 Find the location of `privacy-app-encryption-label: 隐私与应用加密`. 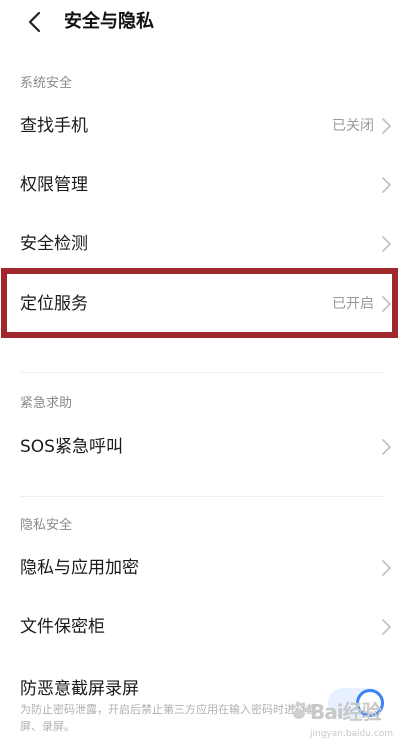

privacy-app-encryption-label: 隐私与应用加密 is located at coordinates (79, 568).